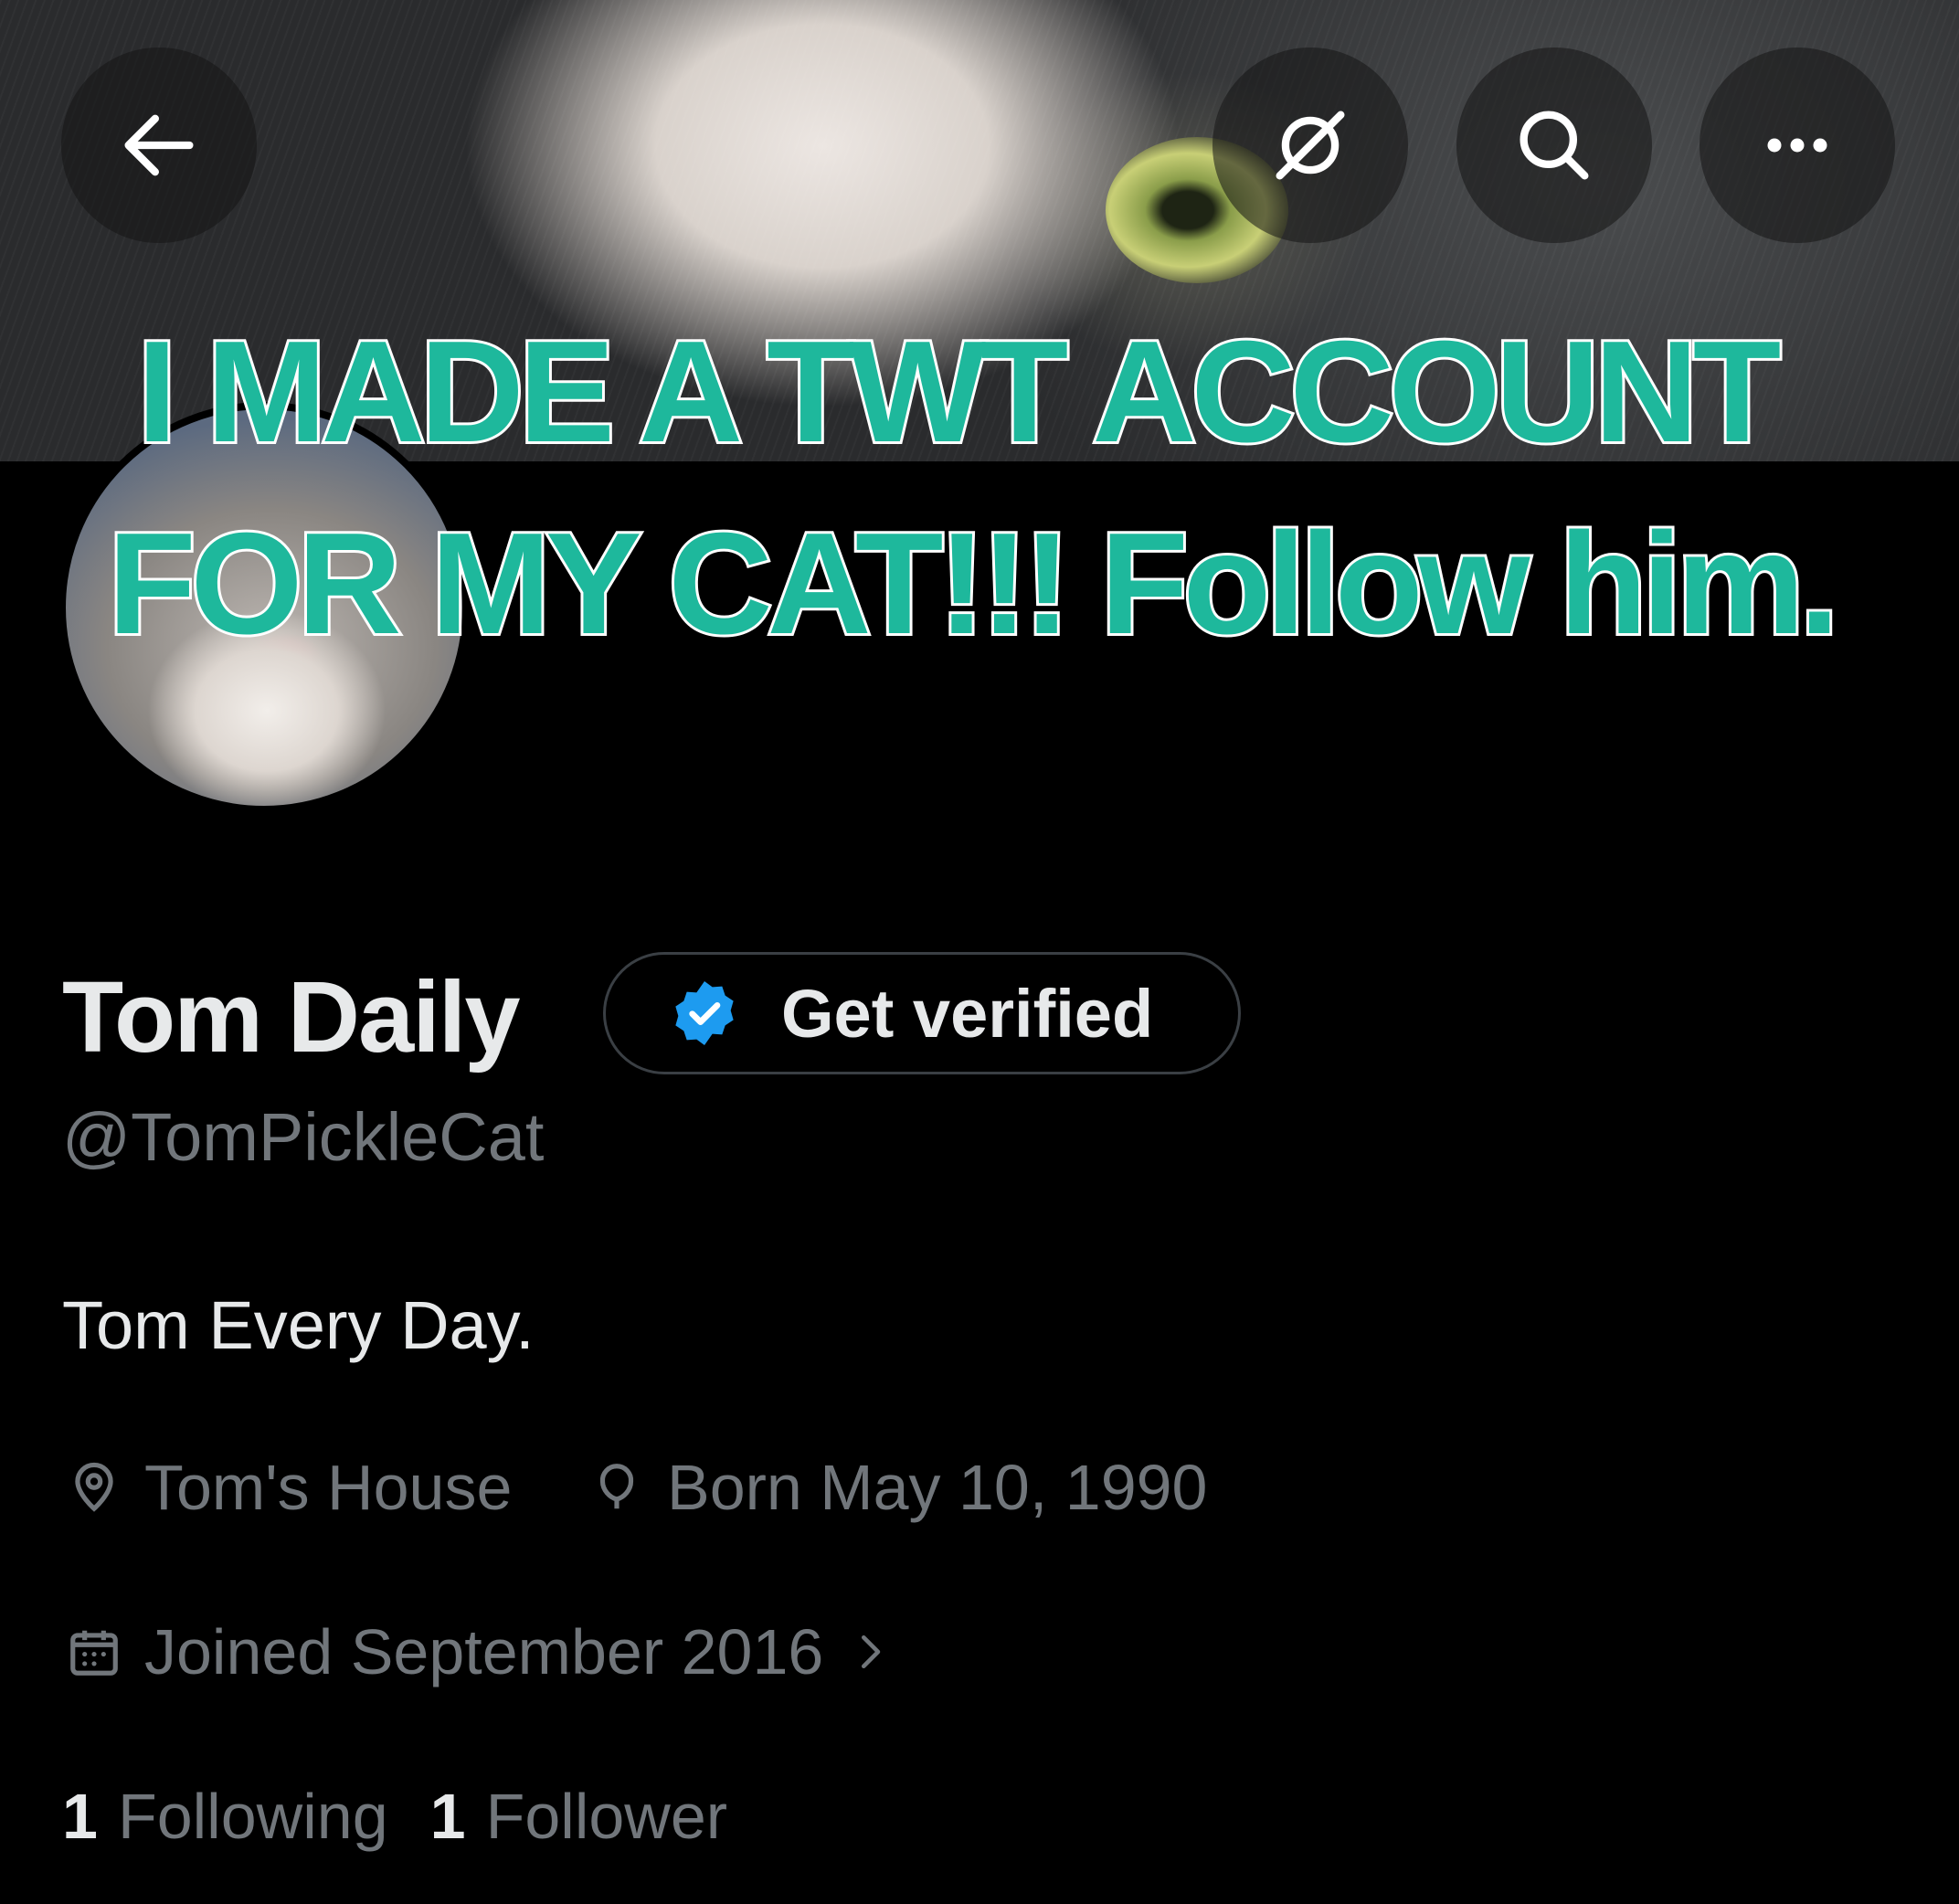 This screenshot has width=1959, height=1904. I want to click on arrow-left-icon, so click(159, 145).